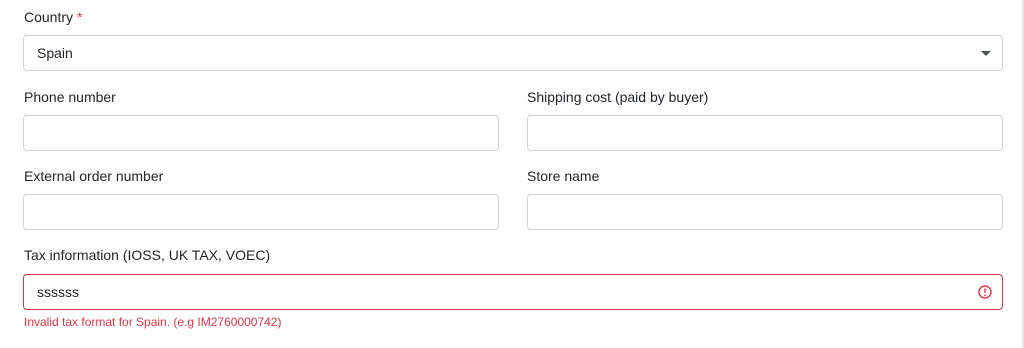  I want to click on shipping-cost-input, so click(765, 133).